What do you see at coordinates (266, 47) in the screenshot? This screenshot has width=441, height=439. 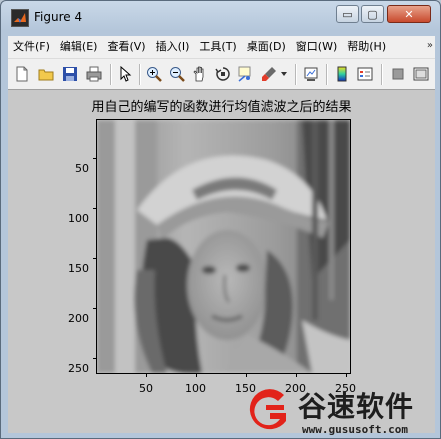 I see `menu-desktop: 桌面(D)` at bounding box center [266, 47].